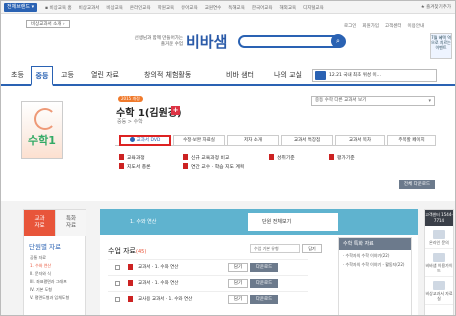 This screenshot has height=316, width=456. Describe the element at coordinates (439, 296) in the screenshot. I see `rail-label: 비상교과서 자료실` at that location.